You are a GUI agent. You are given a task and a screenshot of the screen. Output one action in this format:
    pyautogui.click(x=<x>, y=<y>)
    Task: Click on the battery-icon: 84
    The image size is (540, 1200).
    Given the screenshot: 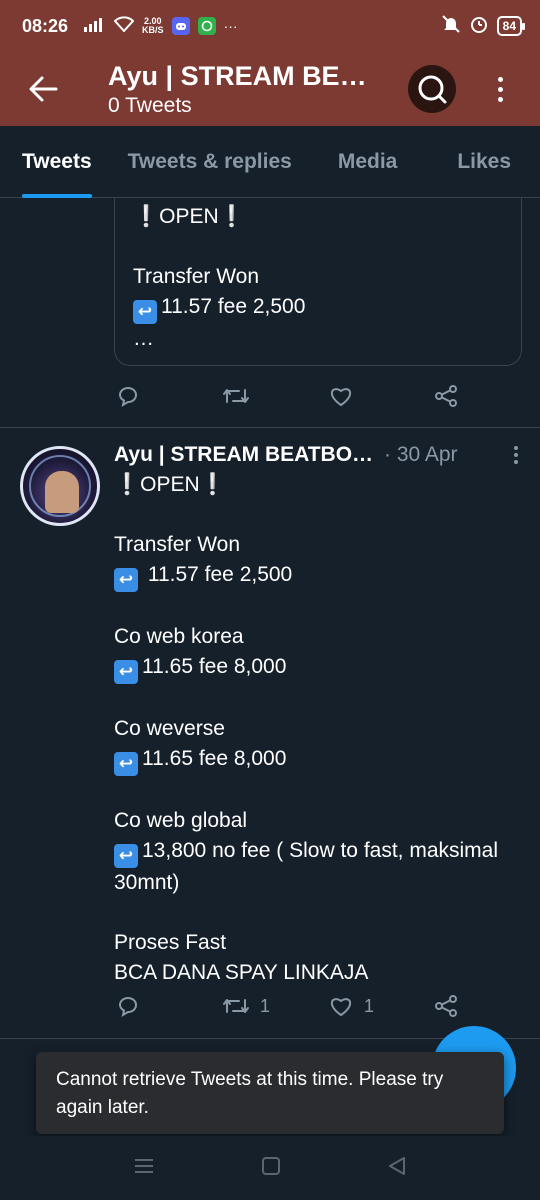 What is the action you would take?
    pyautogui.click(x=511, y=26)
    